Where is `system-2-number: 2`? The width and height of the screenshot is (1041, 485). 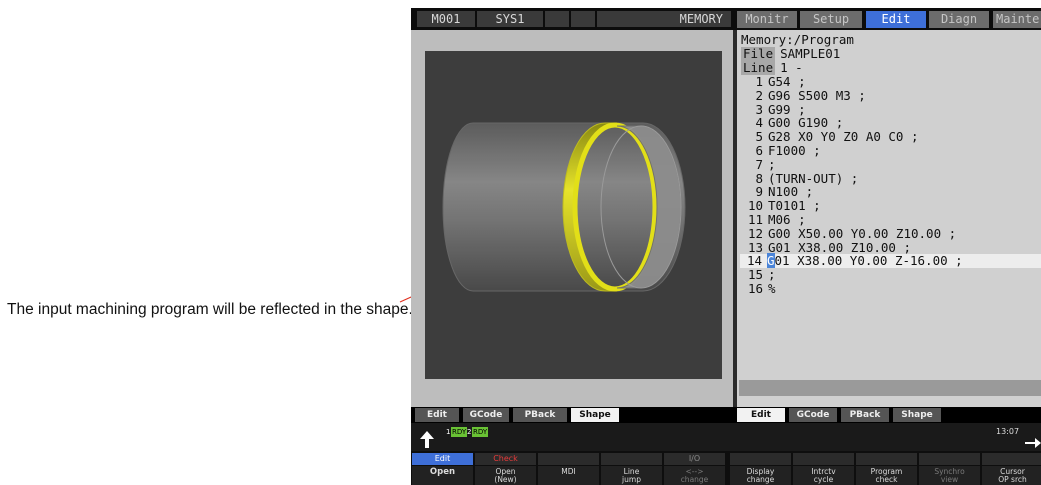
system-2-number: 2 is located at coordinates (469, 432).